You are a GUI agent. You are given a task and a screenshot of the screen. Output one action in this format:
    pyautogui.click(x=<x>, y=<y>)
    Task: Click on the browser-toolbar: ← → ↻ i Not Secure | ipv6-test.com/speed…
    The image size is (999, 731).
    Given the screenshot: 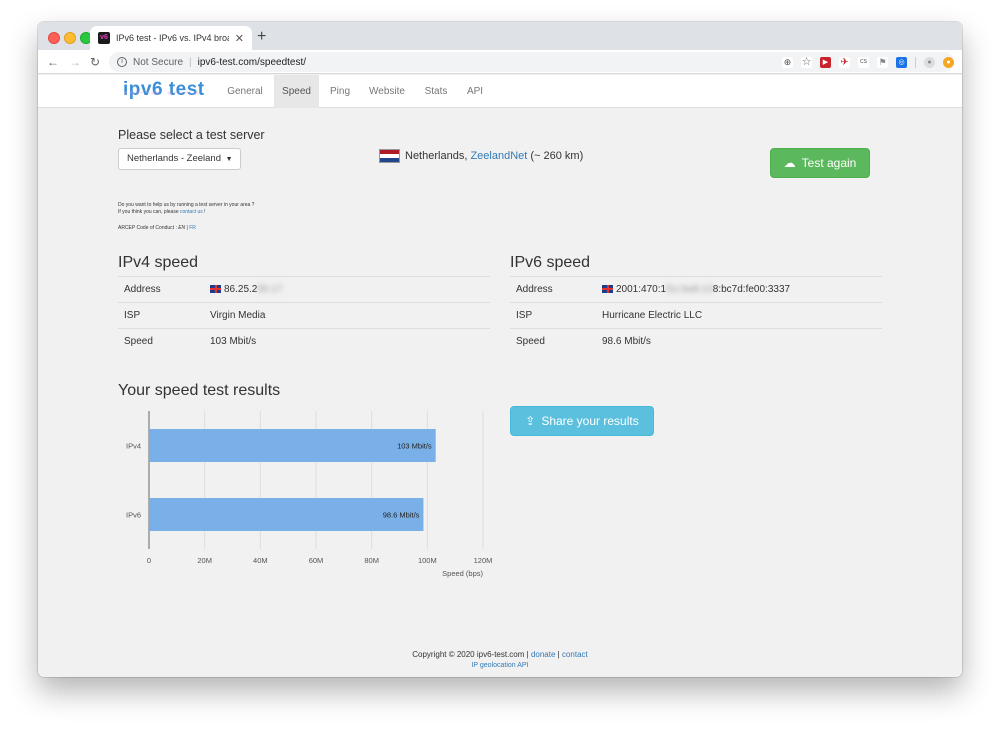 What is the action you would take?
    pyautogui.click(x=500, y=62)
    